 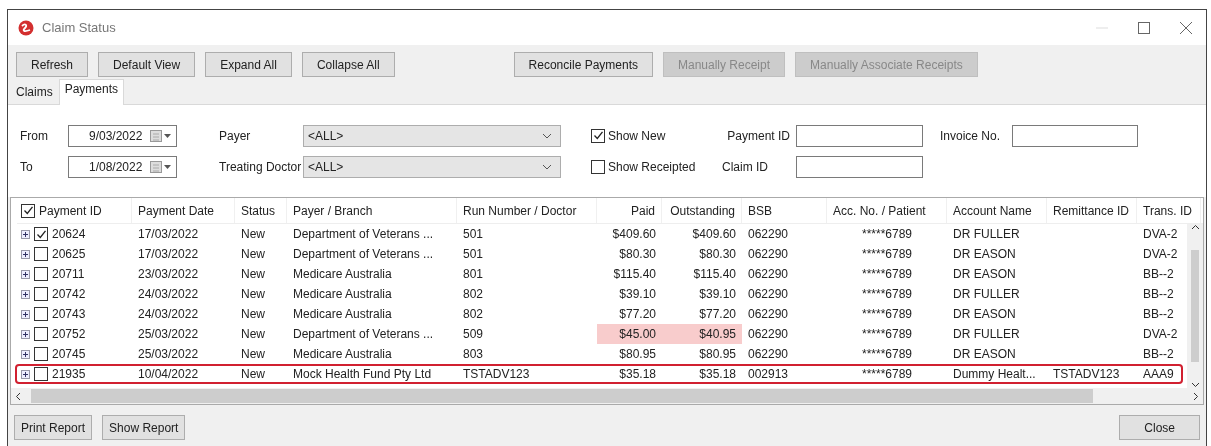 What do you see at coordinates (168, 274) in the screenshot?
I see `table-cell-text: 23/03/2022` at bounding box center [168, 274].